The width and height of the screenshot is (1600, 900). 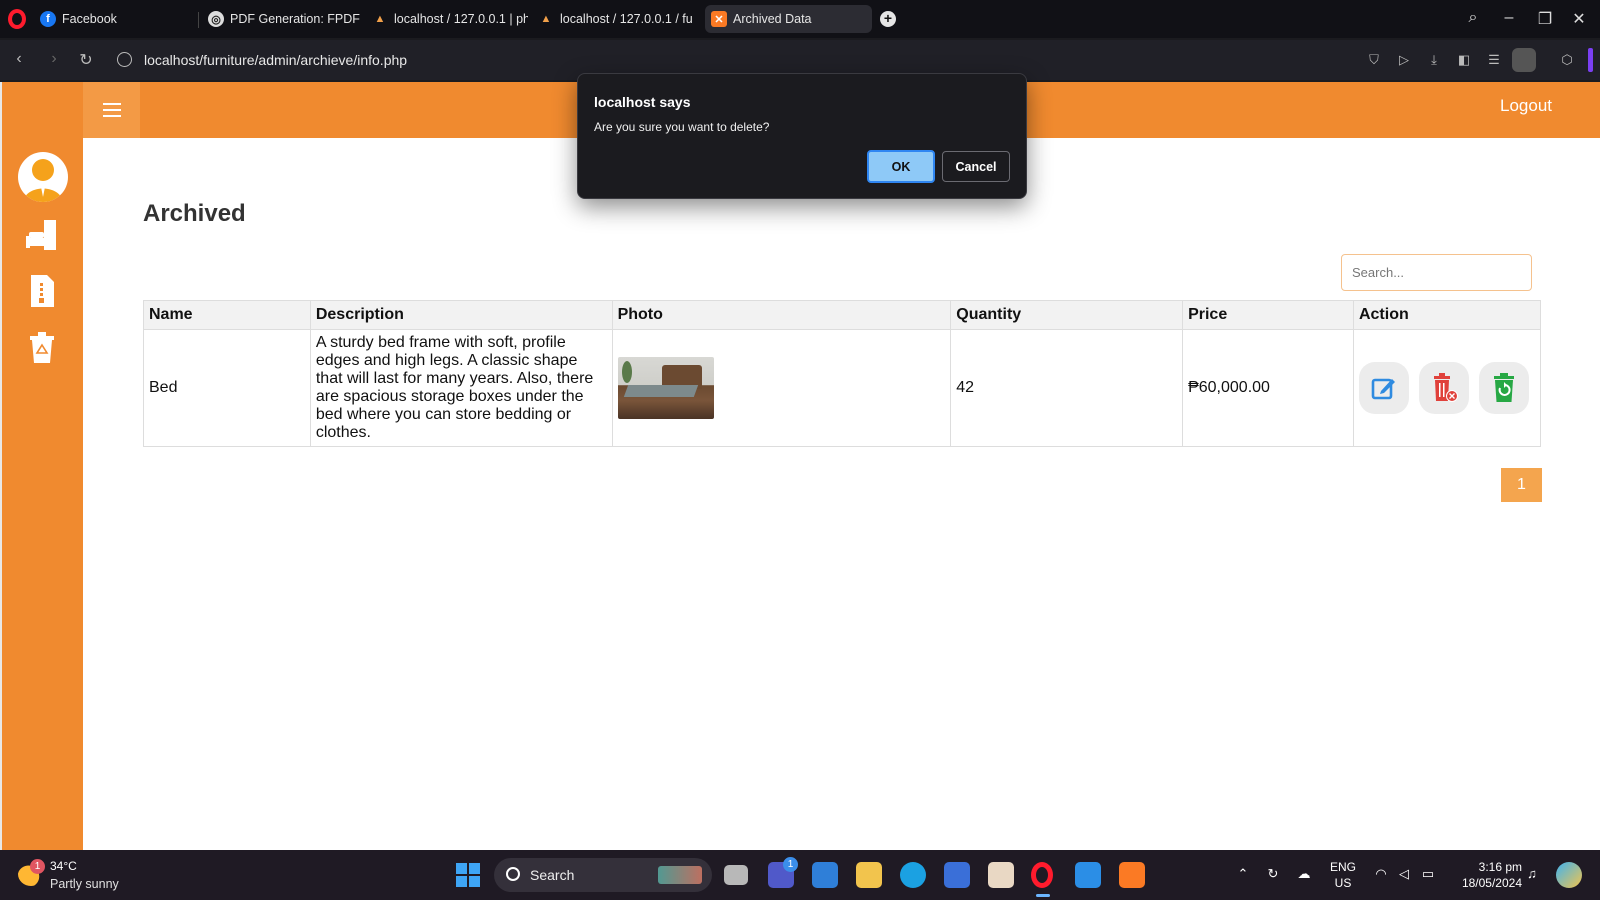 What do you see at coordinates (216, 19) in the screenshot?
I see `chatgpt-icon: ◎` at bounding box center [216, 19].